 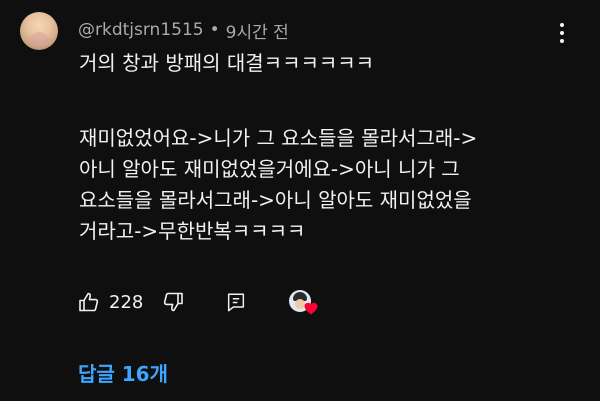 What do you see at coordinates (275, 200) in the screenshot?
I see `comment-line: 요소들을 몰라서그래->아니 알아도 재미없었을` at bounding box center [275, 200].